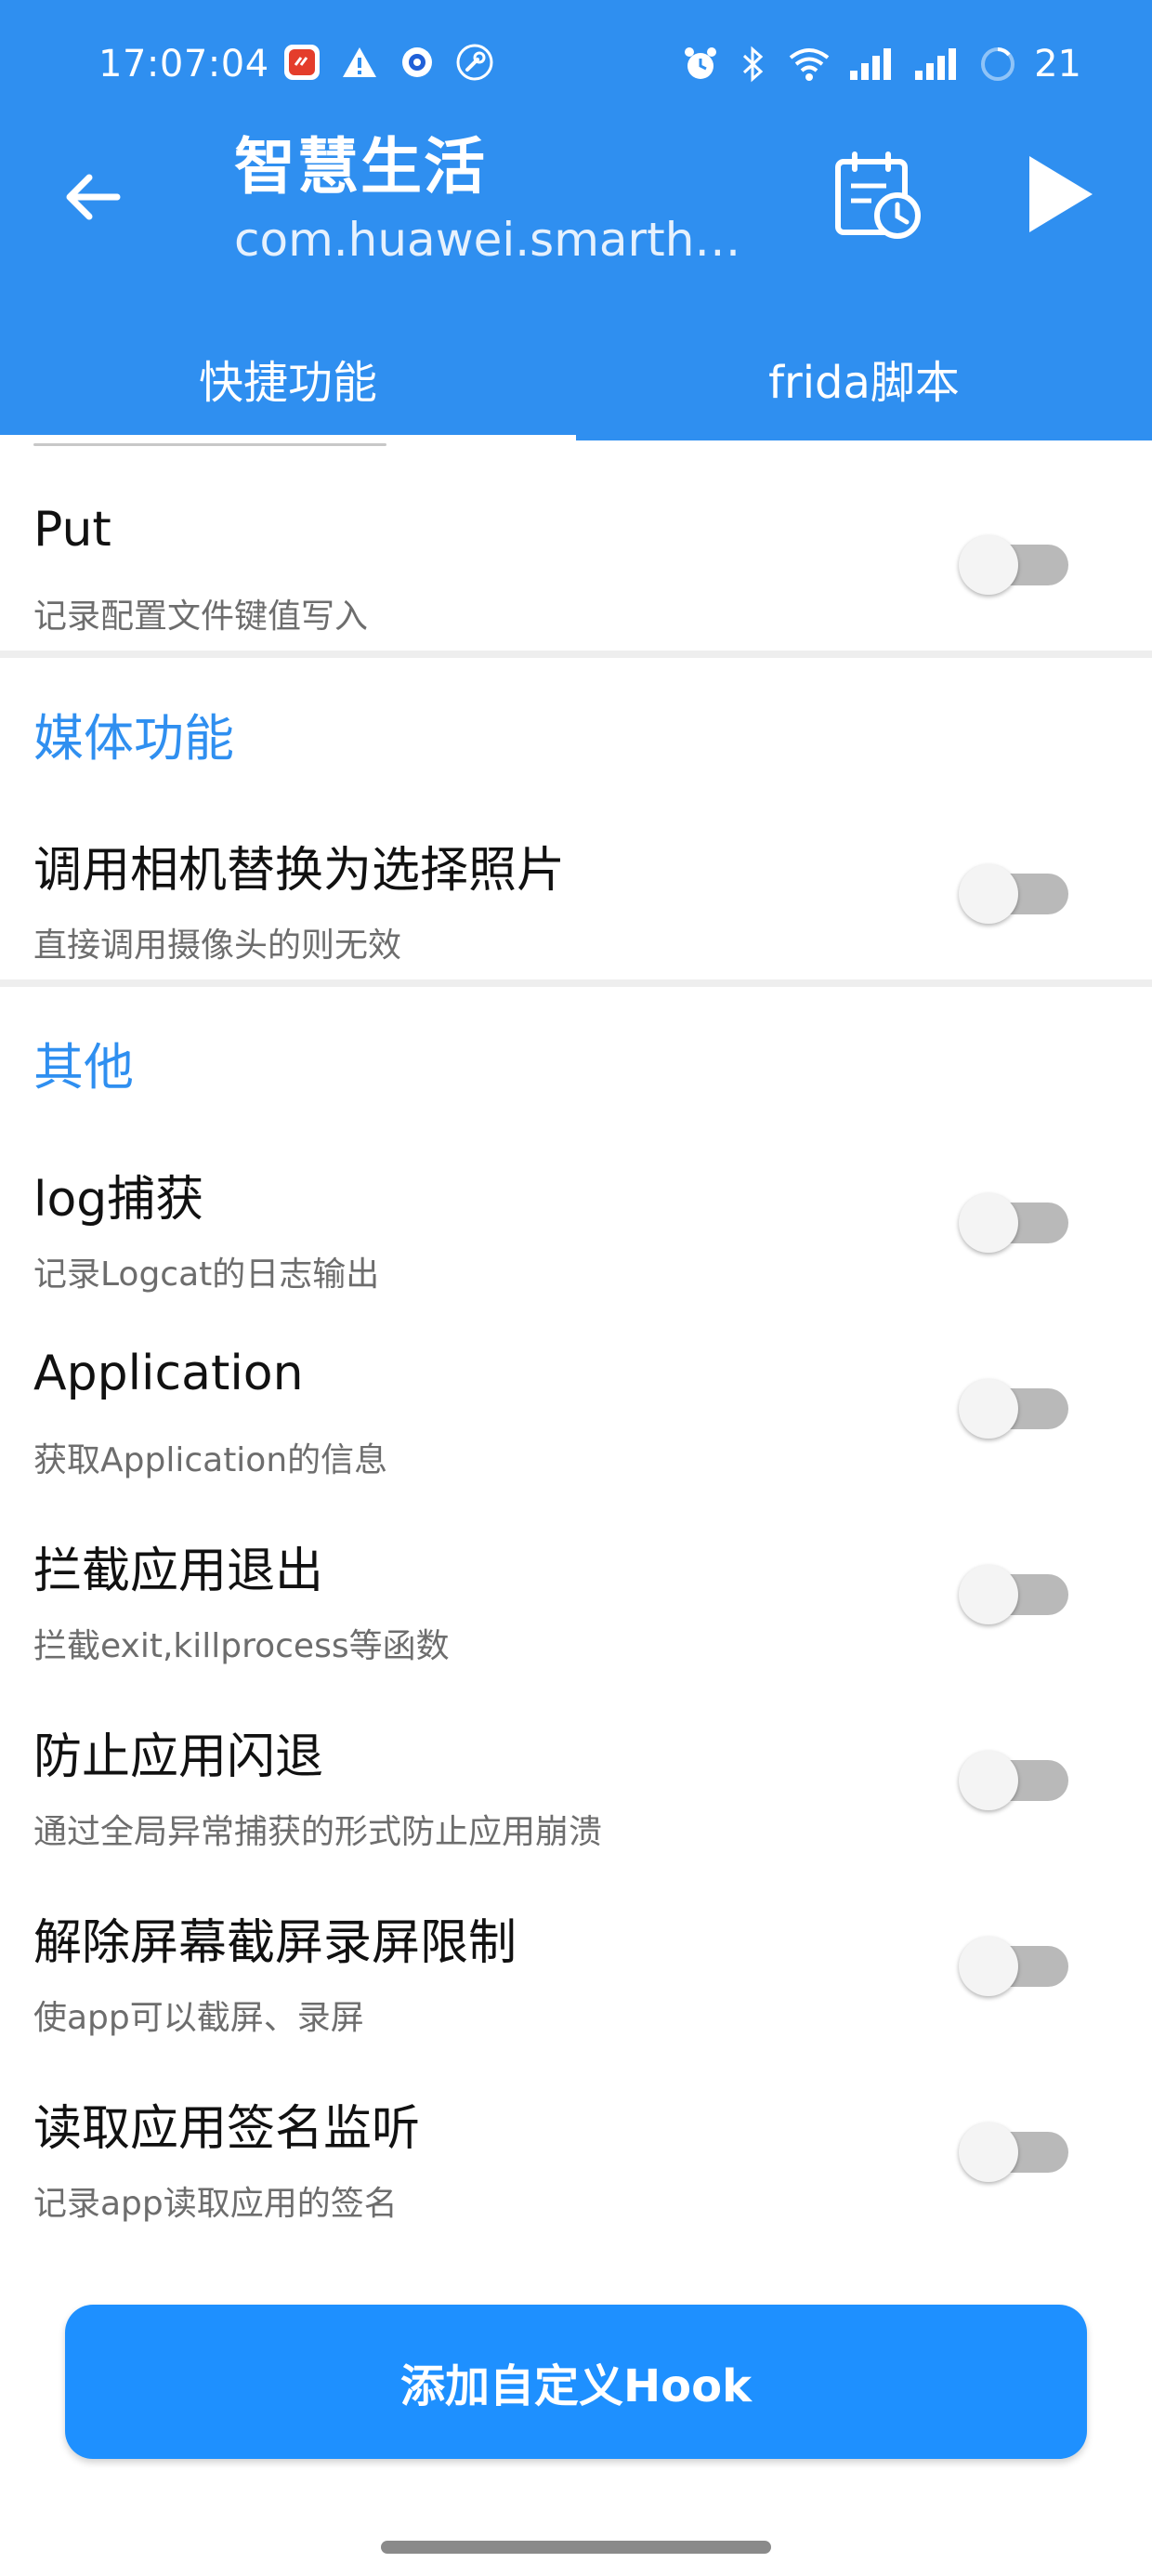 This screenshot has height=2576, width=1152. Describe the element at coordinates (83, 1067) in the screenshot. I see `section-header-other: 其他` at that location.